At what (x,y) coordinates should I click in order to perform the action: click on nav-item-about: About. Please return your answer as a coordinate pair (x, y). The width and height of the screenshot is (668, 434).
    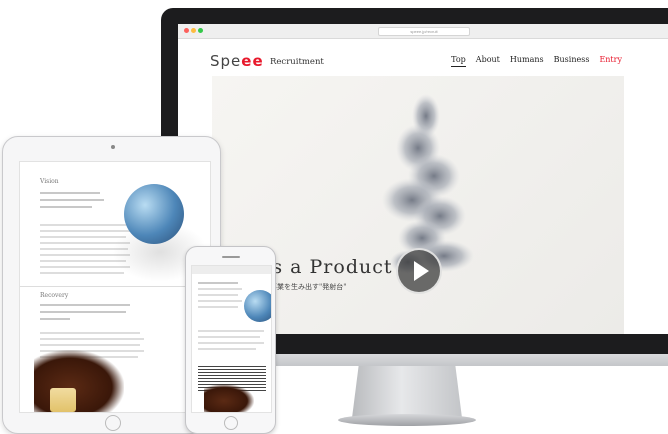
    Looking at the image, I should click on (488, 61).